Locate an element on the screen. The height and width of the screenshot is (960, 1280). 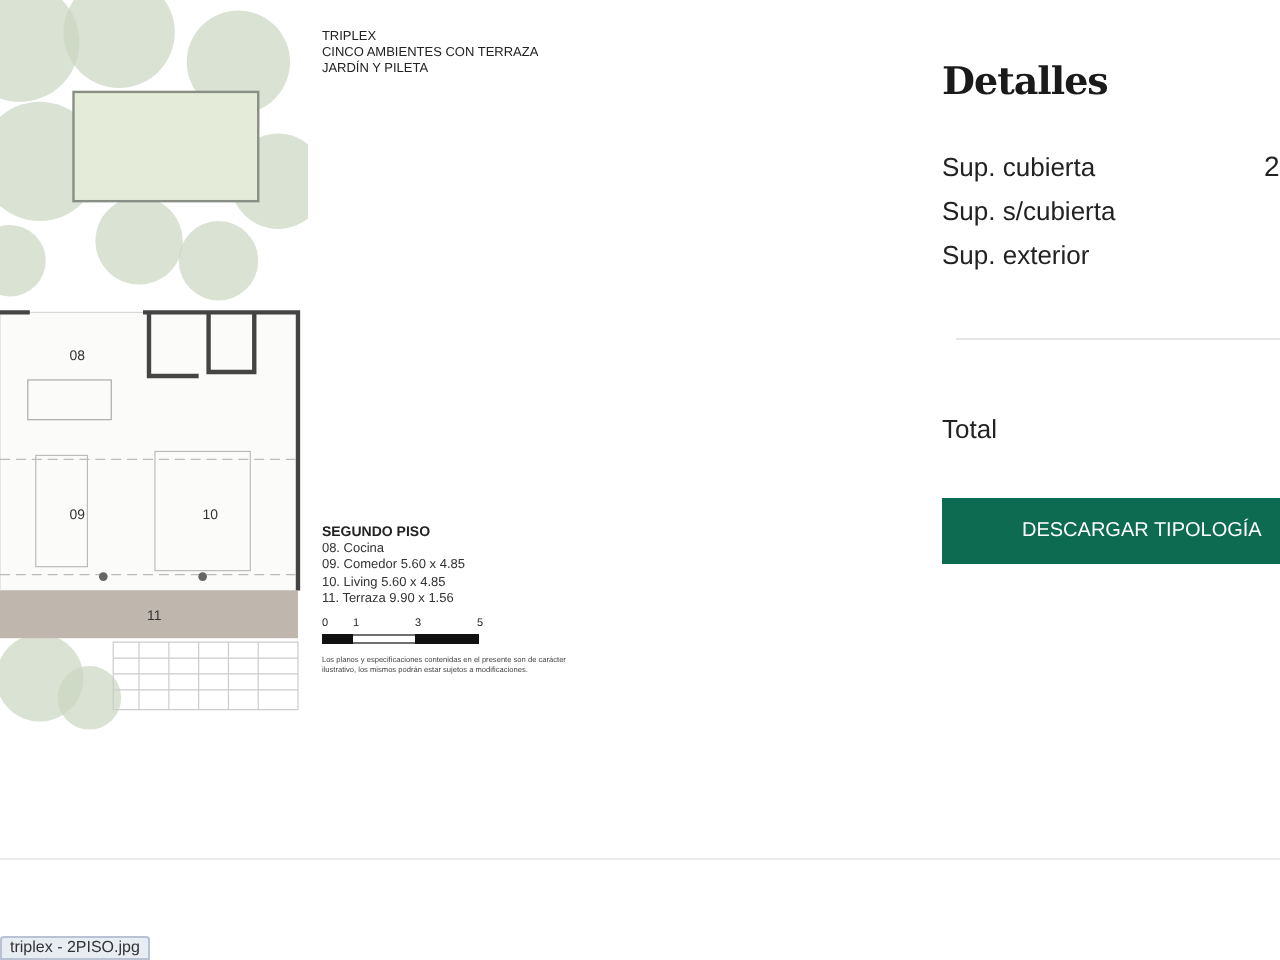
detail-label: Sup. s/cubierta is located at coordinates (1030, 210).